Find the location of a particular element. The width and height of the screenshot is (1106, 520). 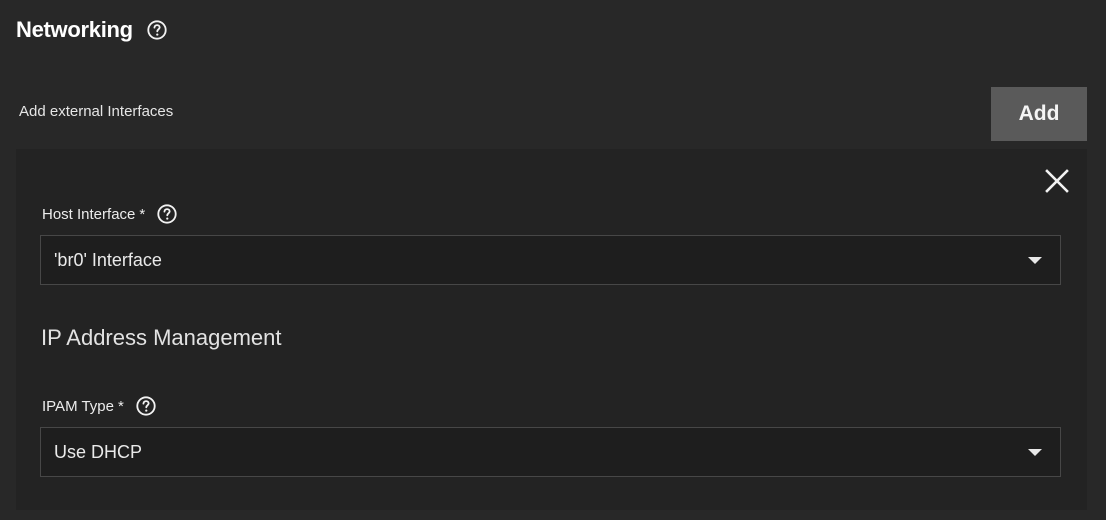

close-icon is located at coordinates (1057, 181).